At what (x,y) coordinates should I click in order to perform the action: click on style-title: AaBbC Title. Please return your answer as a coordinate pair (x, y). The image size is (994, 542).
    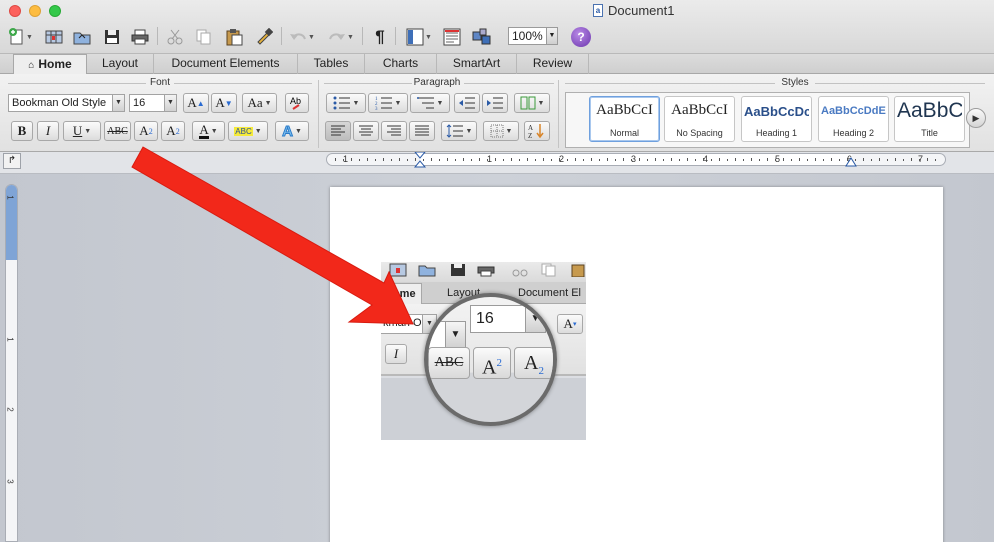
    Looking at the image, I should click on (929, 119).